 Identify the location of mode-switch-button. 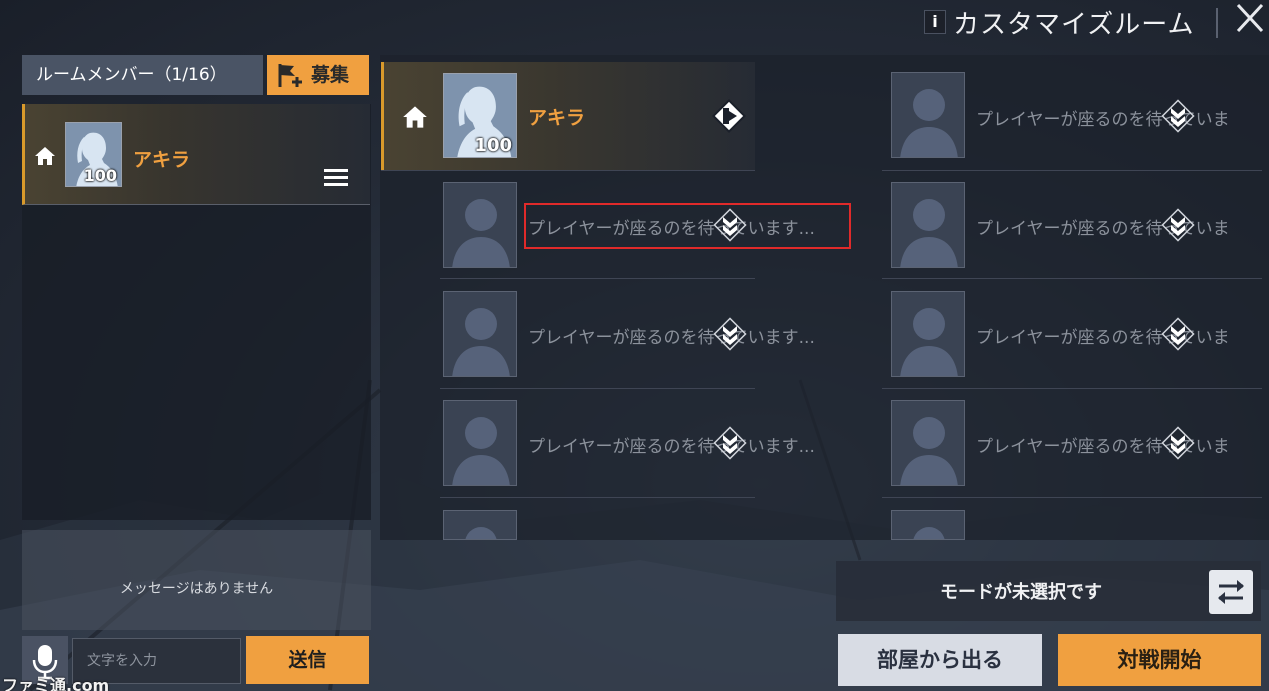
(1231, 592).